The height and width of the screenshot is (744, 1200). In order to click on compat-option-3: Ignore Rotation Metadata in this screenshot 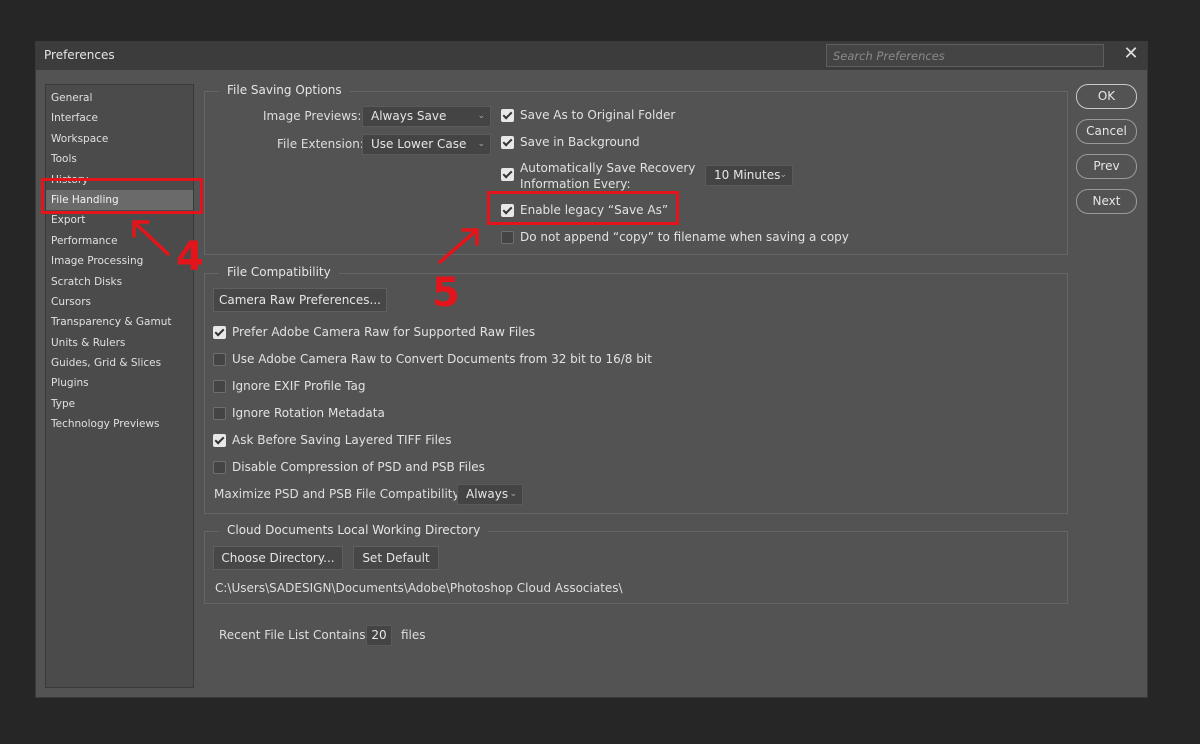, I will do `click(299, 413)`.